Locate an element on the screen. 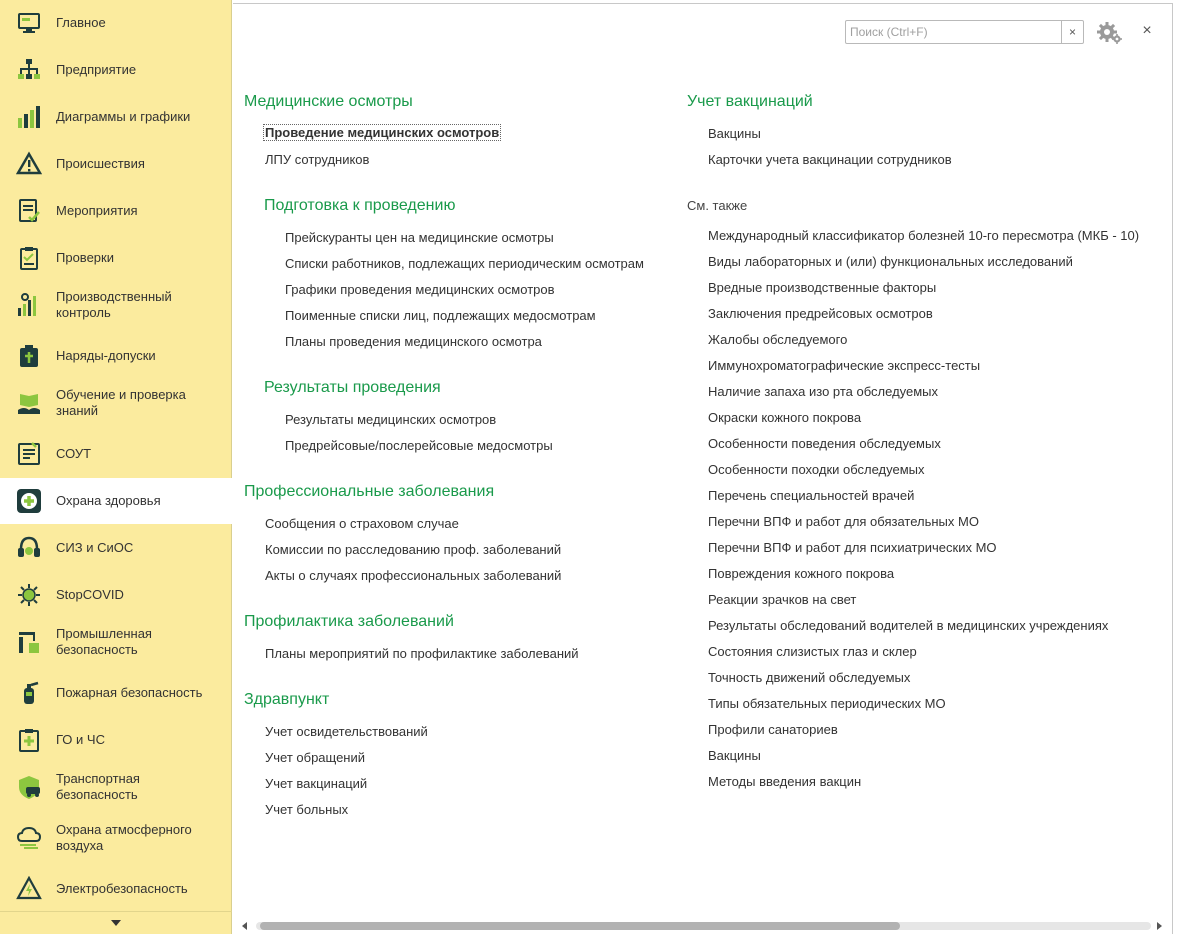  sidebar-item: Обучение и проверка знаний is located at coordinates (116, 403).